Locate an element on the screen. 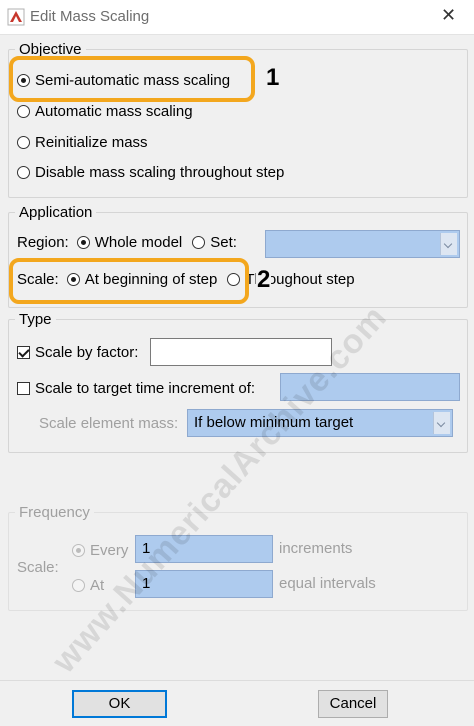 The image size is (474, 726). scale-by-factor-checkbox is located at coordinates (23, 352).